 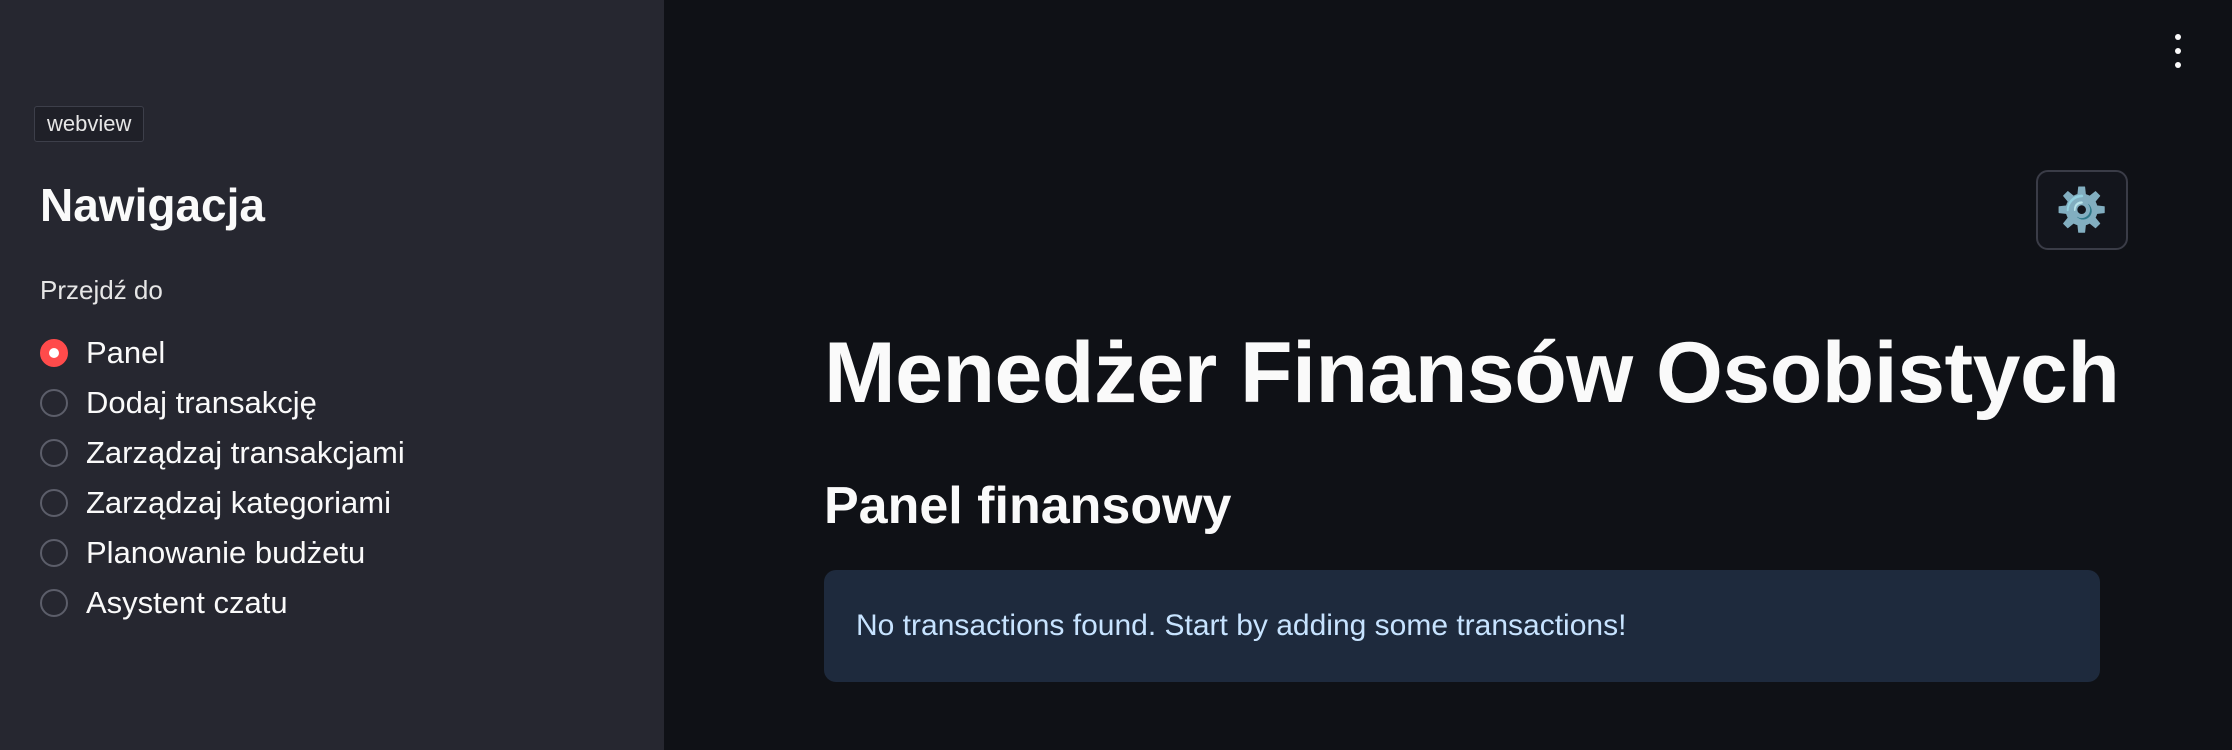 I want to click on nav-option-label: Dodaj transakcję, so click(x=201, y=402).